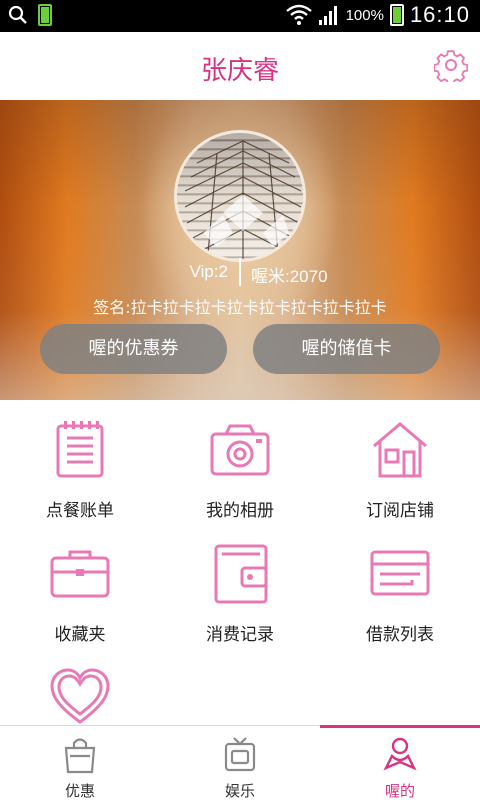 The width and height of the screenshot is (480, 800). Describe the element at coordinates (400, 450) in the screenshot. I see `house-icon` at that location.